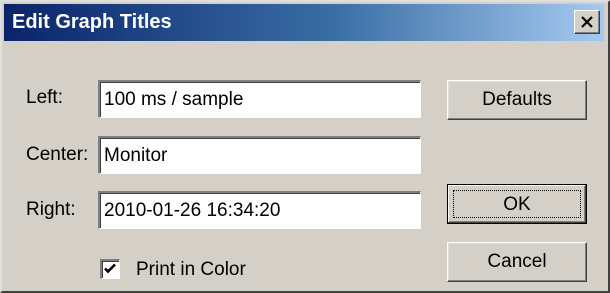  I want to click on close-icon, so click(587, 22).